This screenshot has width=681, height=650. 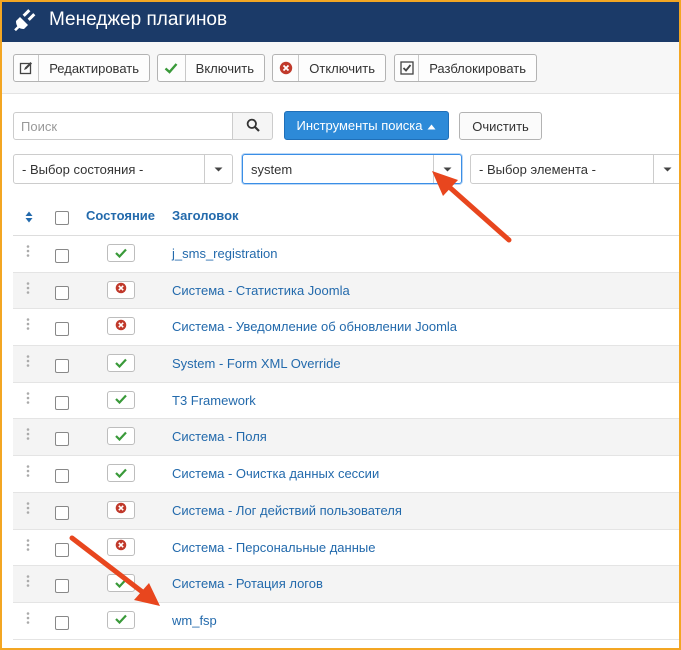 What do you see at coordinates (29, 218) in the screenshot?
I see `sort-icon` at bounding box center [29, 218].